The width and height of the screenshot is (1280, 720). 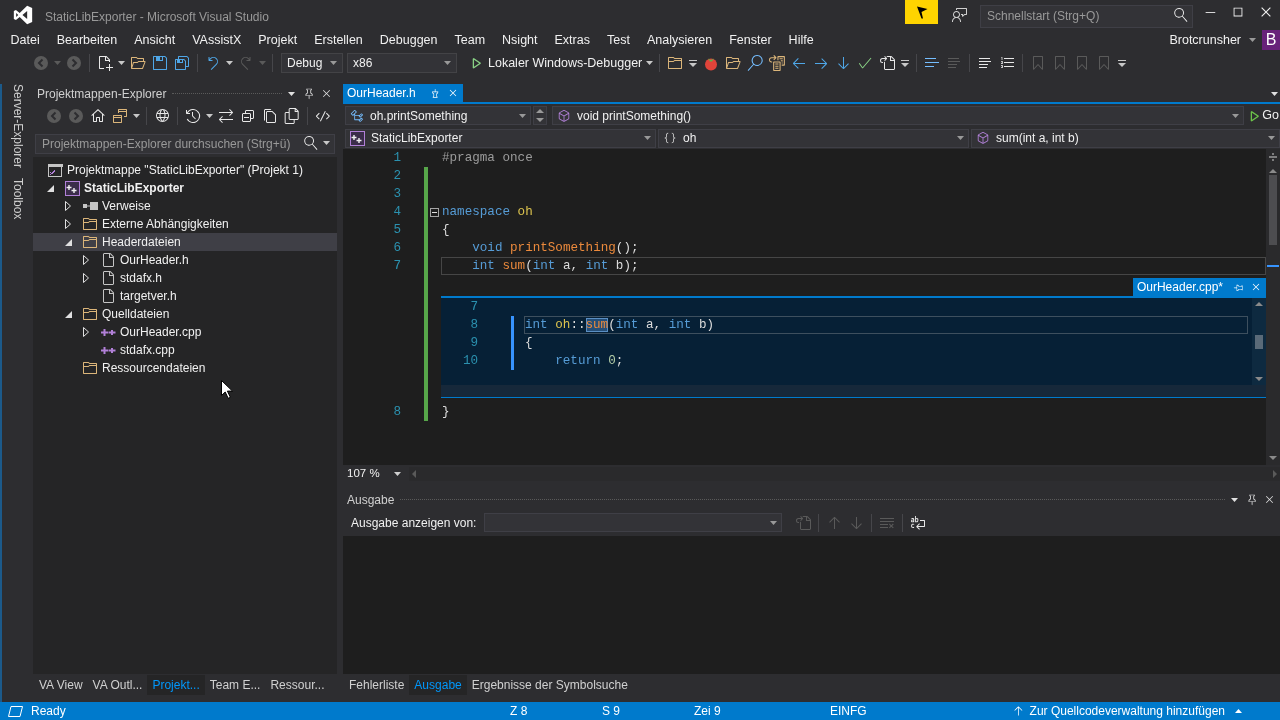 What do you see at coordinates (185, 368) in the screenshot?
I see `tree-item: Ressourcendateien` at bounding box center [185, 368].